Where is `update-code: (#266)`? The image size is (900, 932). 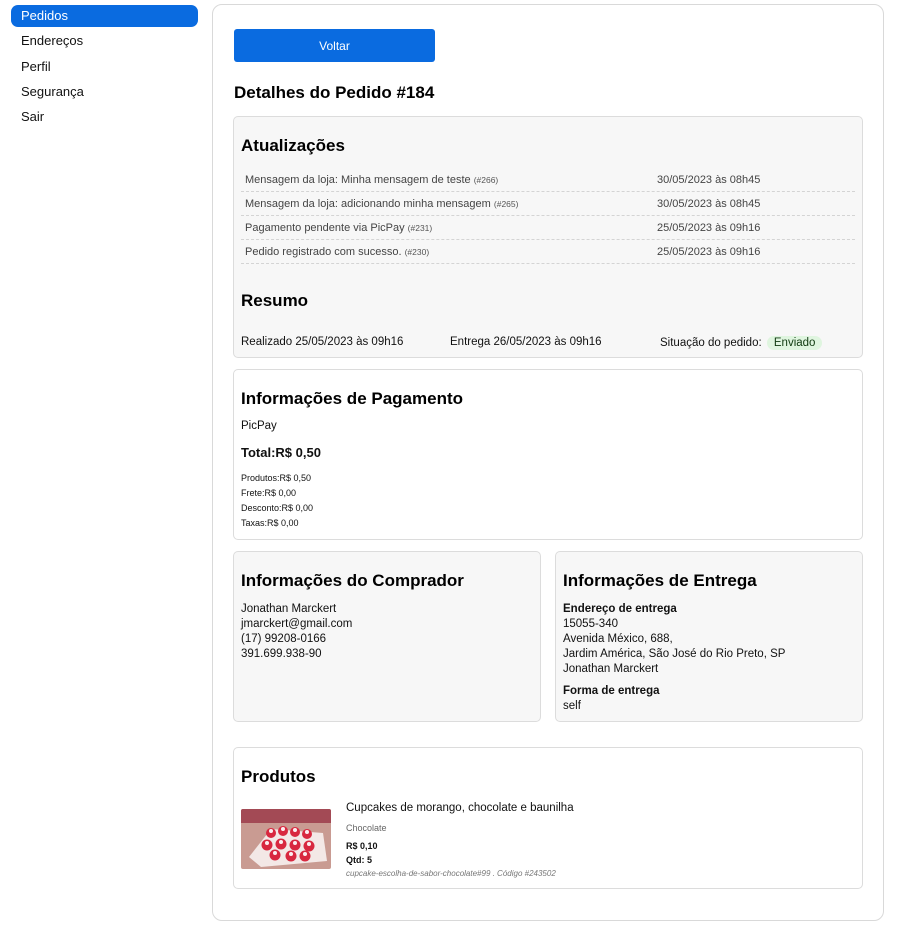
update-code: (#266) is located at coordinates (486, 180).